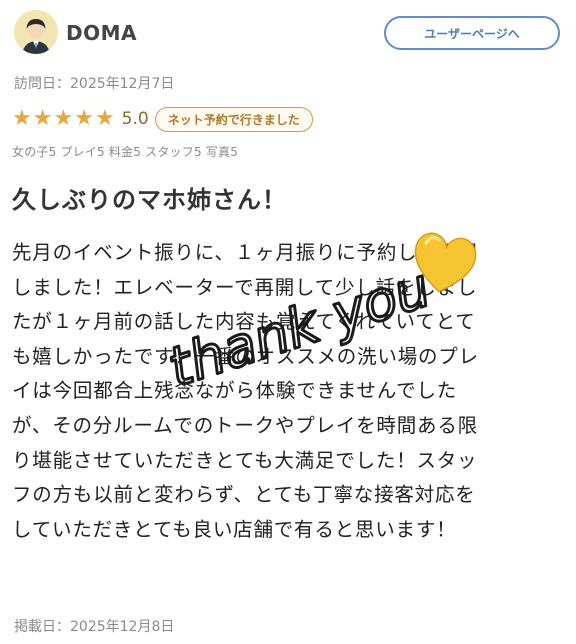  I want to click on rating-row: ★ ★ ★ ★ ★ 5.0 ネット予約で行きました, so click(162, 119).